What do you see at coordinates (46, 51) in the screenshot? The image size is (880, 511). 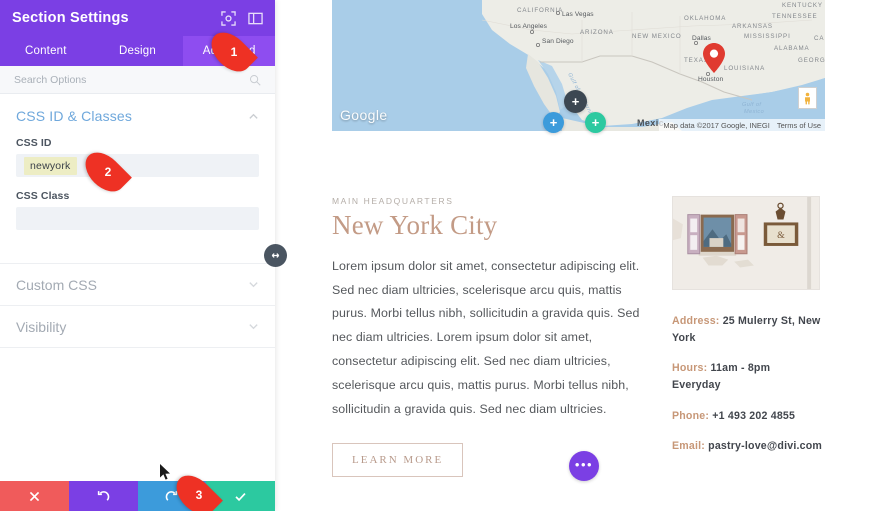 I see `tab-content: Content` at bounding box center [46, 51].